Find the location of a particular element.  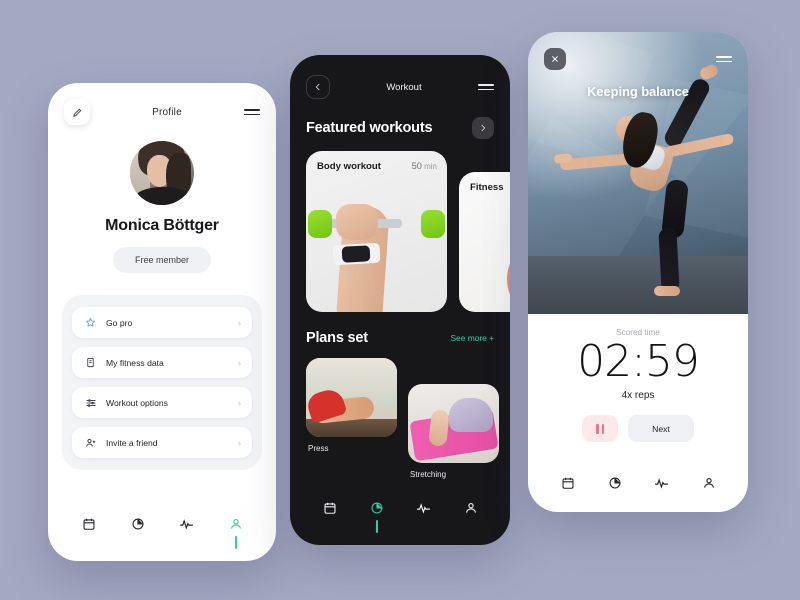

close-button is located at coordinates (555, 59).